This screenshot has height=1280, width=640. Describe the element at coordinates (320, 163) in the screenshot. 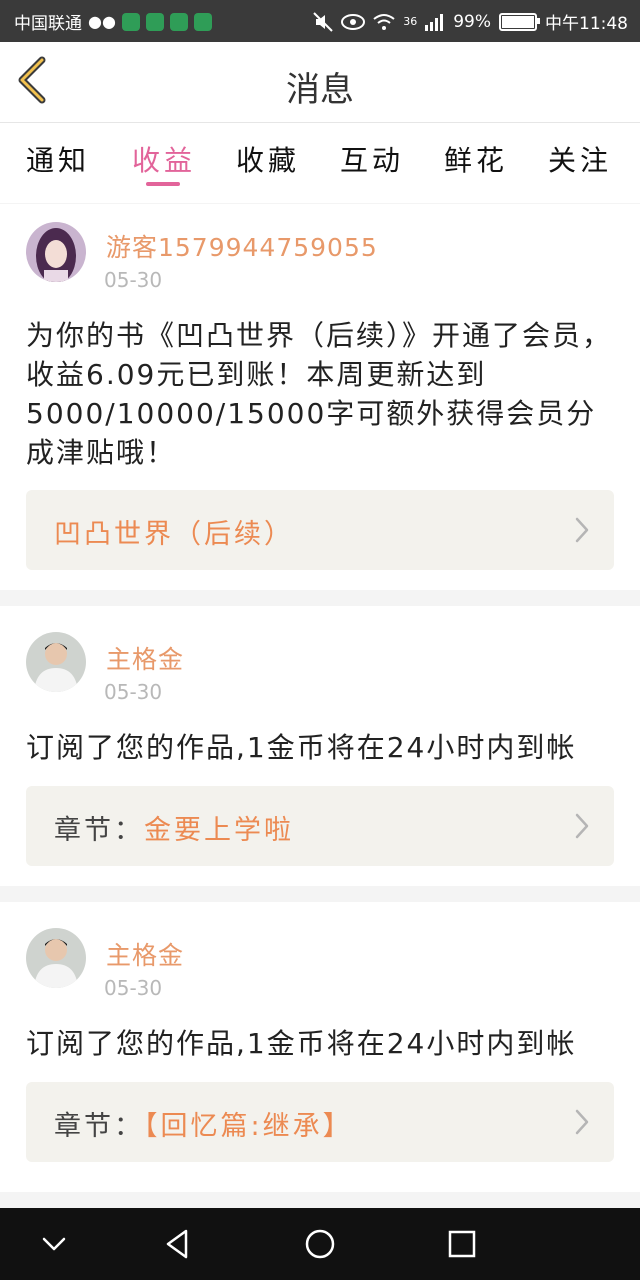

I see `tab-bar: 通知 收益 收藏 互动 鲜花 关注` at that location.